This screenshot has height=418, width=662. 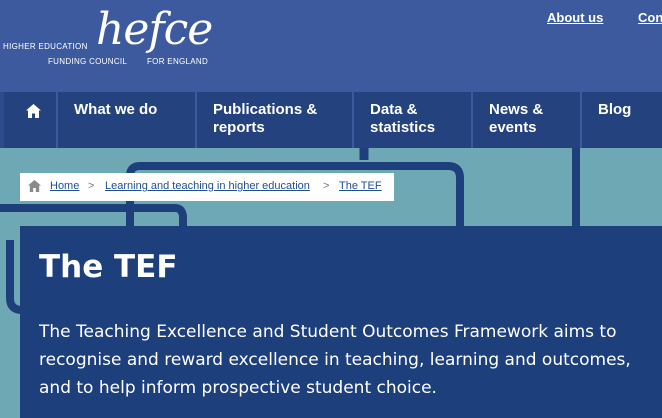 I want to click on breadcrumb-the-tef: The TEF, so click(x=360, y=186).